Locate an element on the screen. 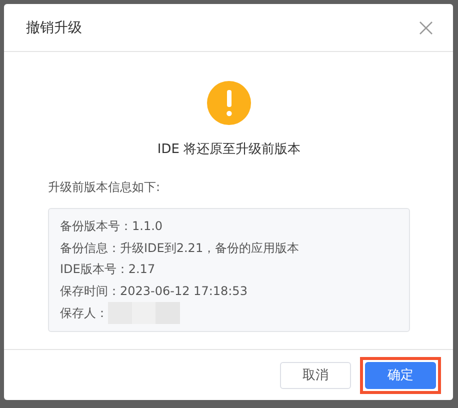  info-line: IDE版本号：2.17 is located at coordinates (108, 269).